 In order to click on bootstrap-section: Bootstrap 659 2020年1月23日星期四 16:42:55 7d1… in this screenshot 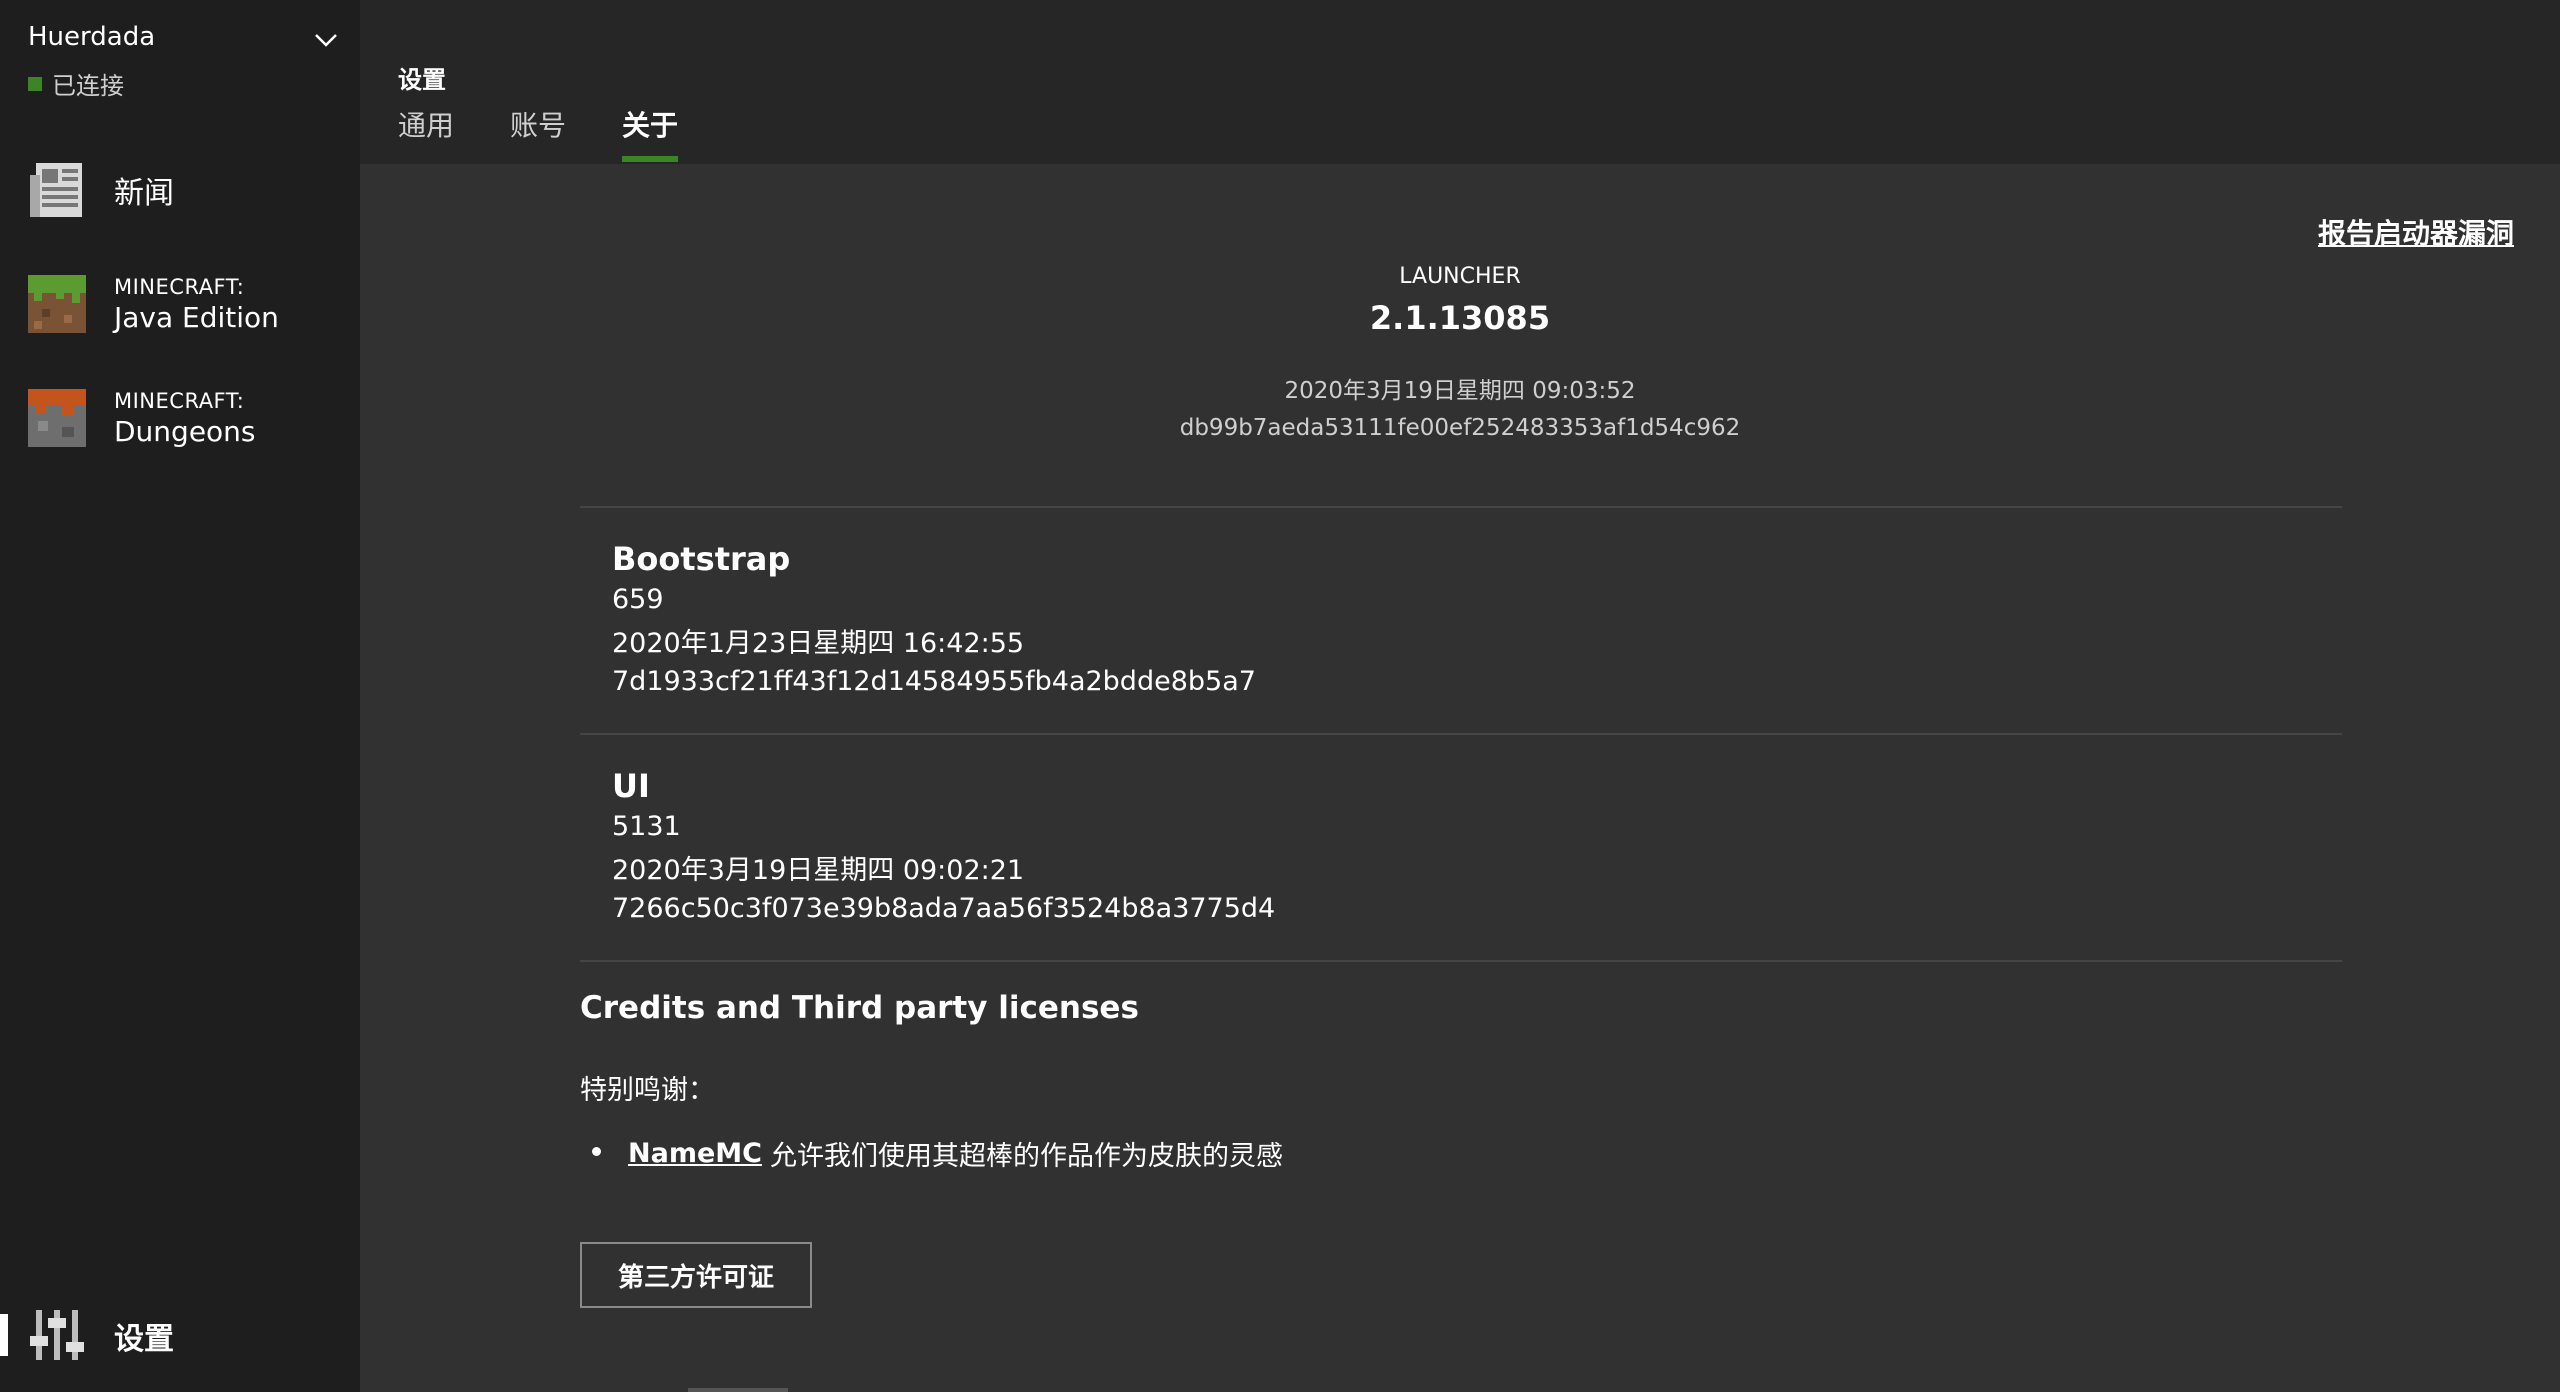, I will do `click(934, 618)`.